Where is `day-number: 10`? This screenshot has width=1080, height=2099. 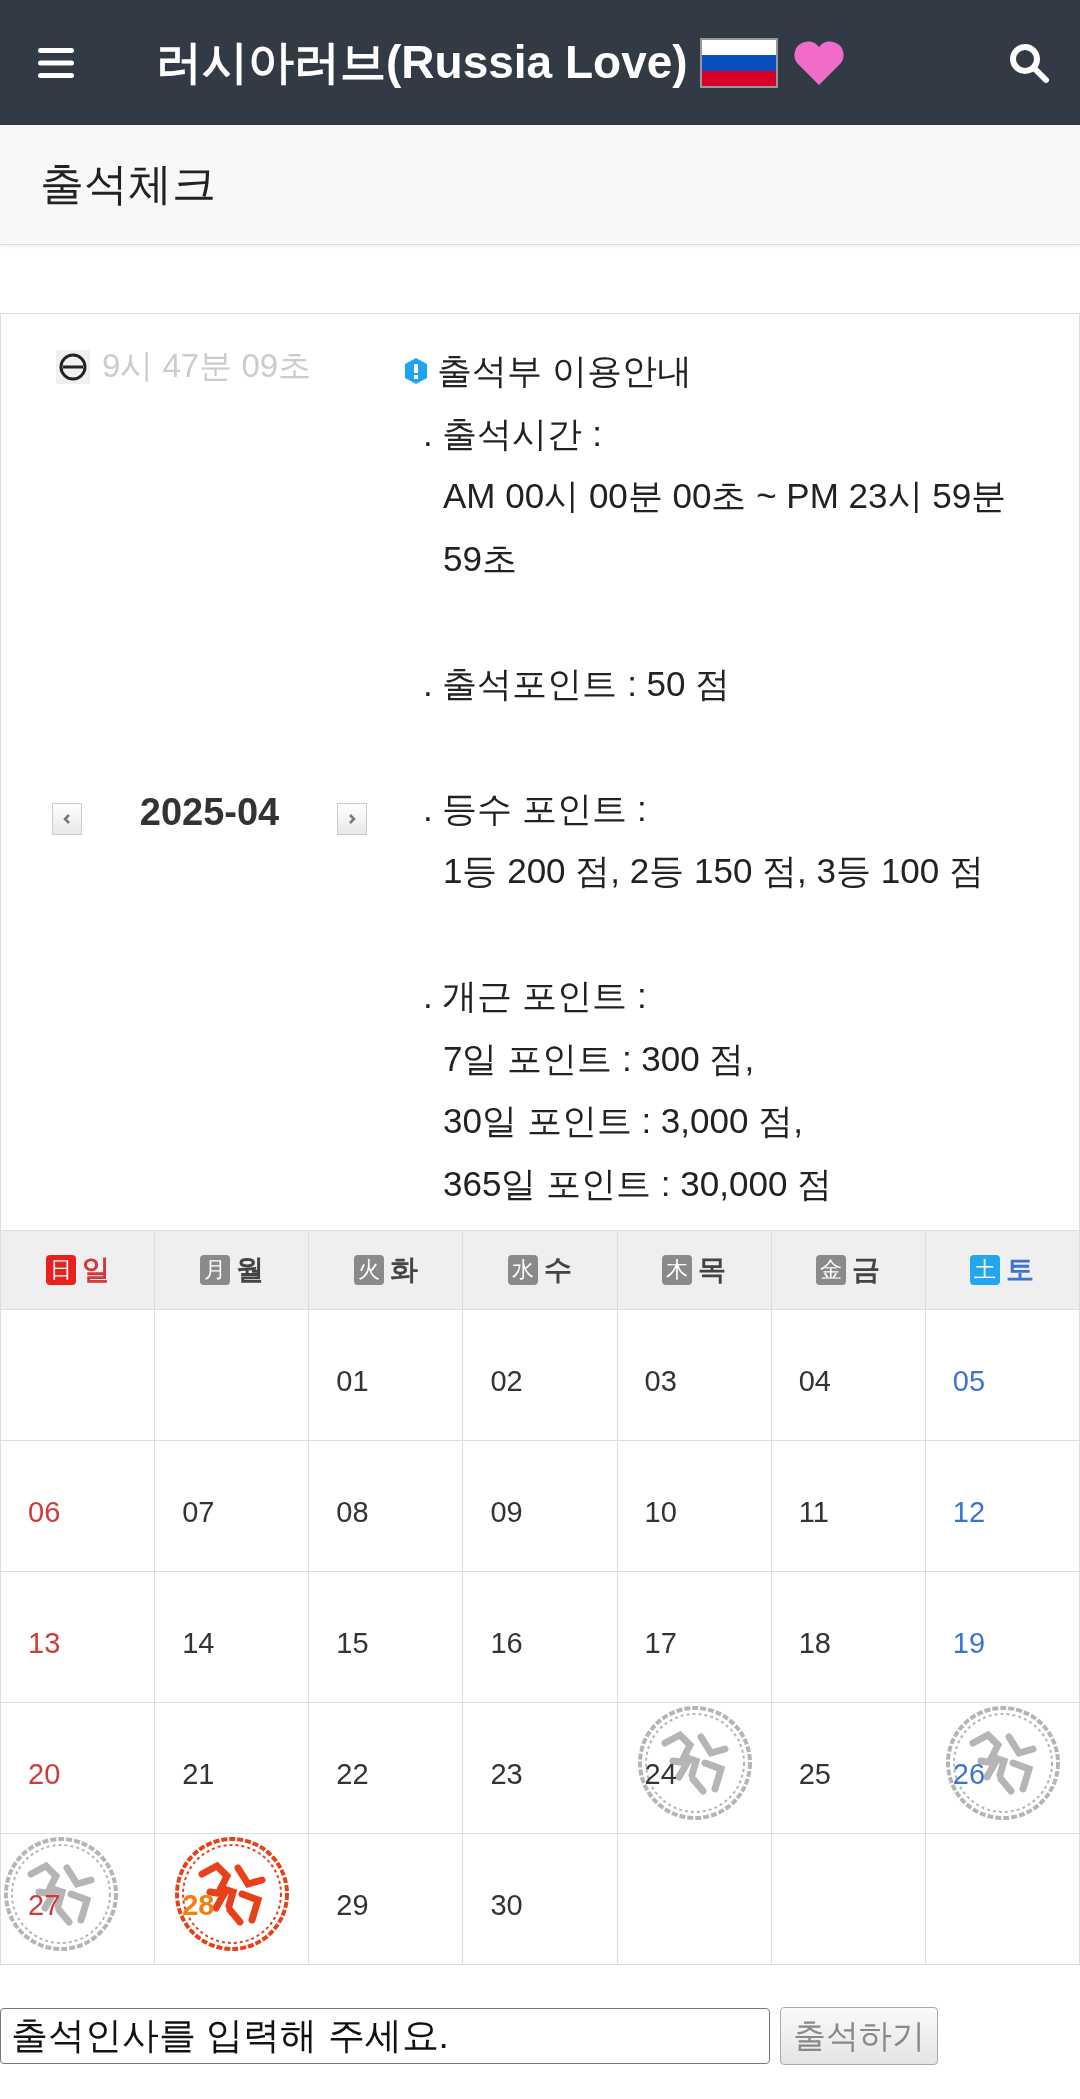 day-number: 10 is located at coordinates (660, 1512).